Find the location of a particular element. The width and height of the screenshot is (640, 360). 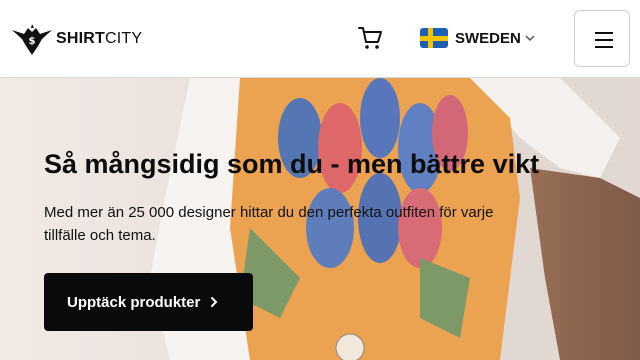

hamburger-menu-icon is located at coordinates (604, 33).